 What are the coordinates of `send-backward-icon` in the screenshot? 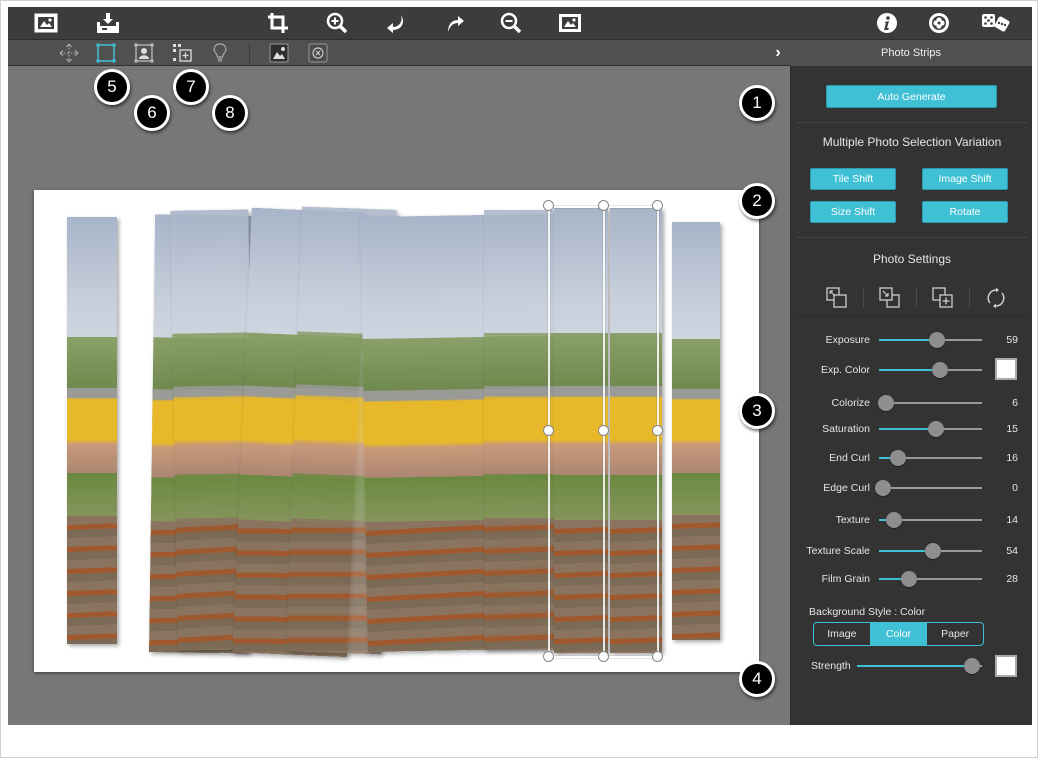 It's located at (837, 298).